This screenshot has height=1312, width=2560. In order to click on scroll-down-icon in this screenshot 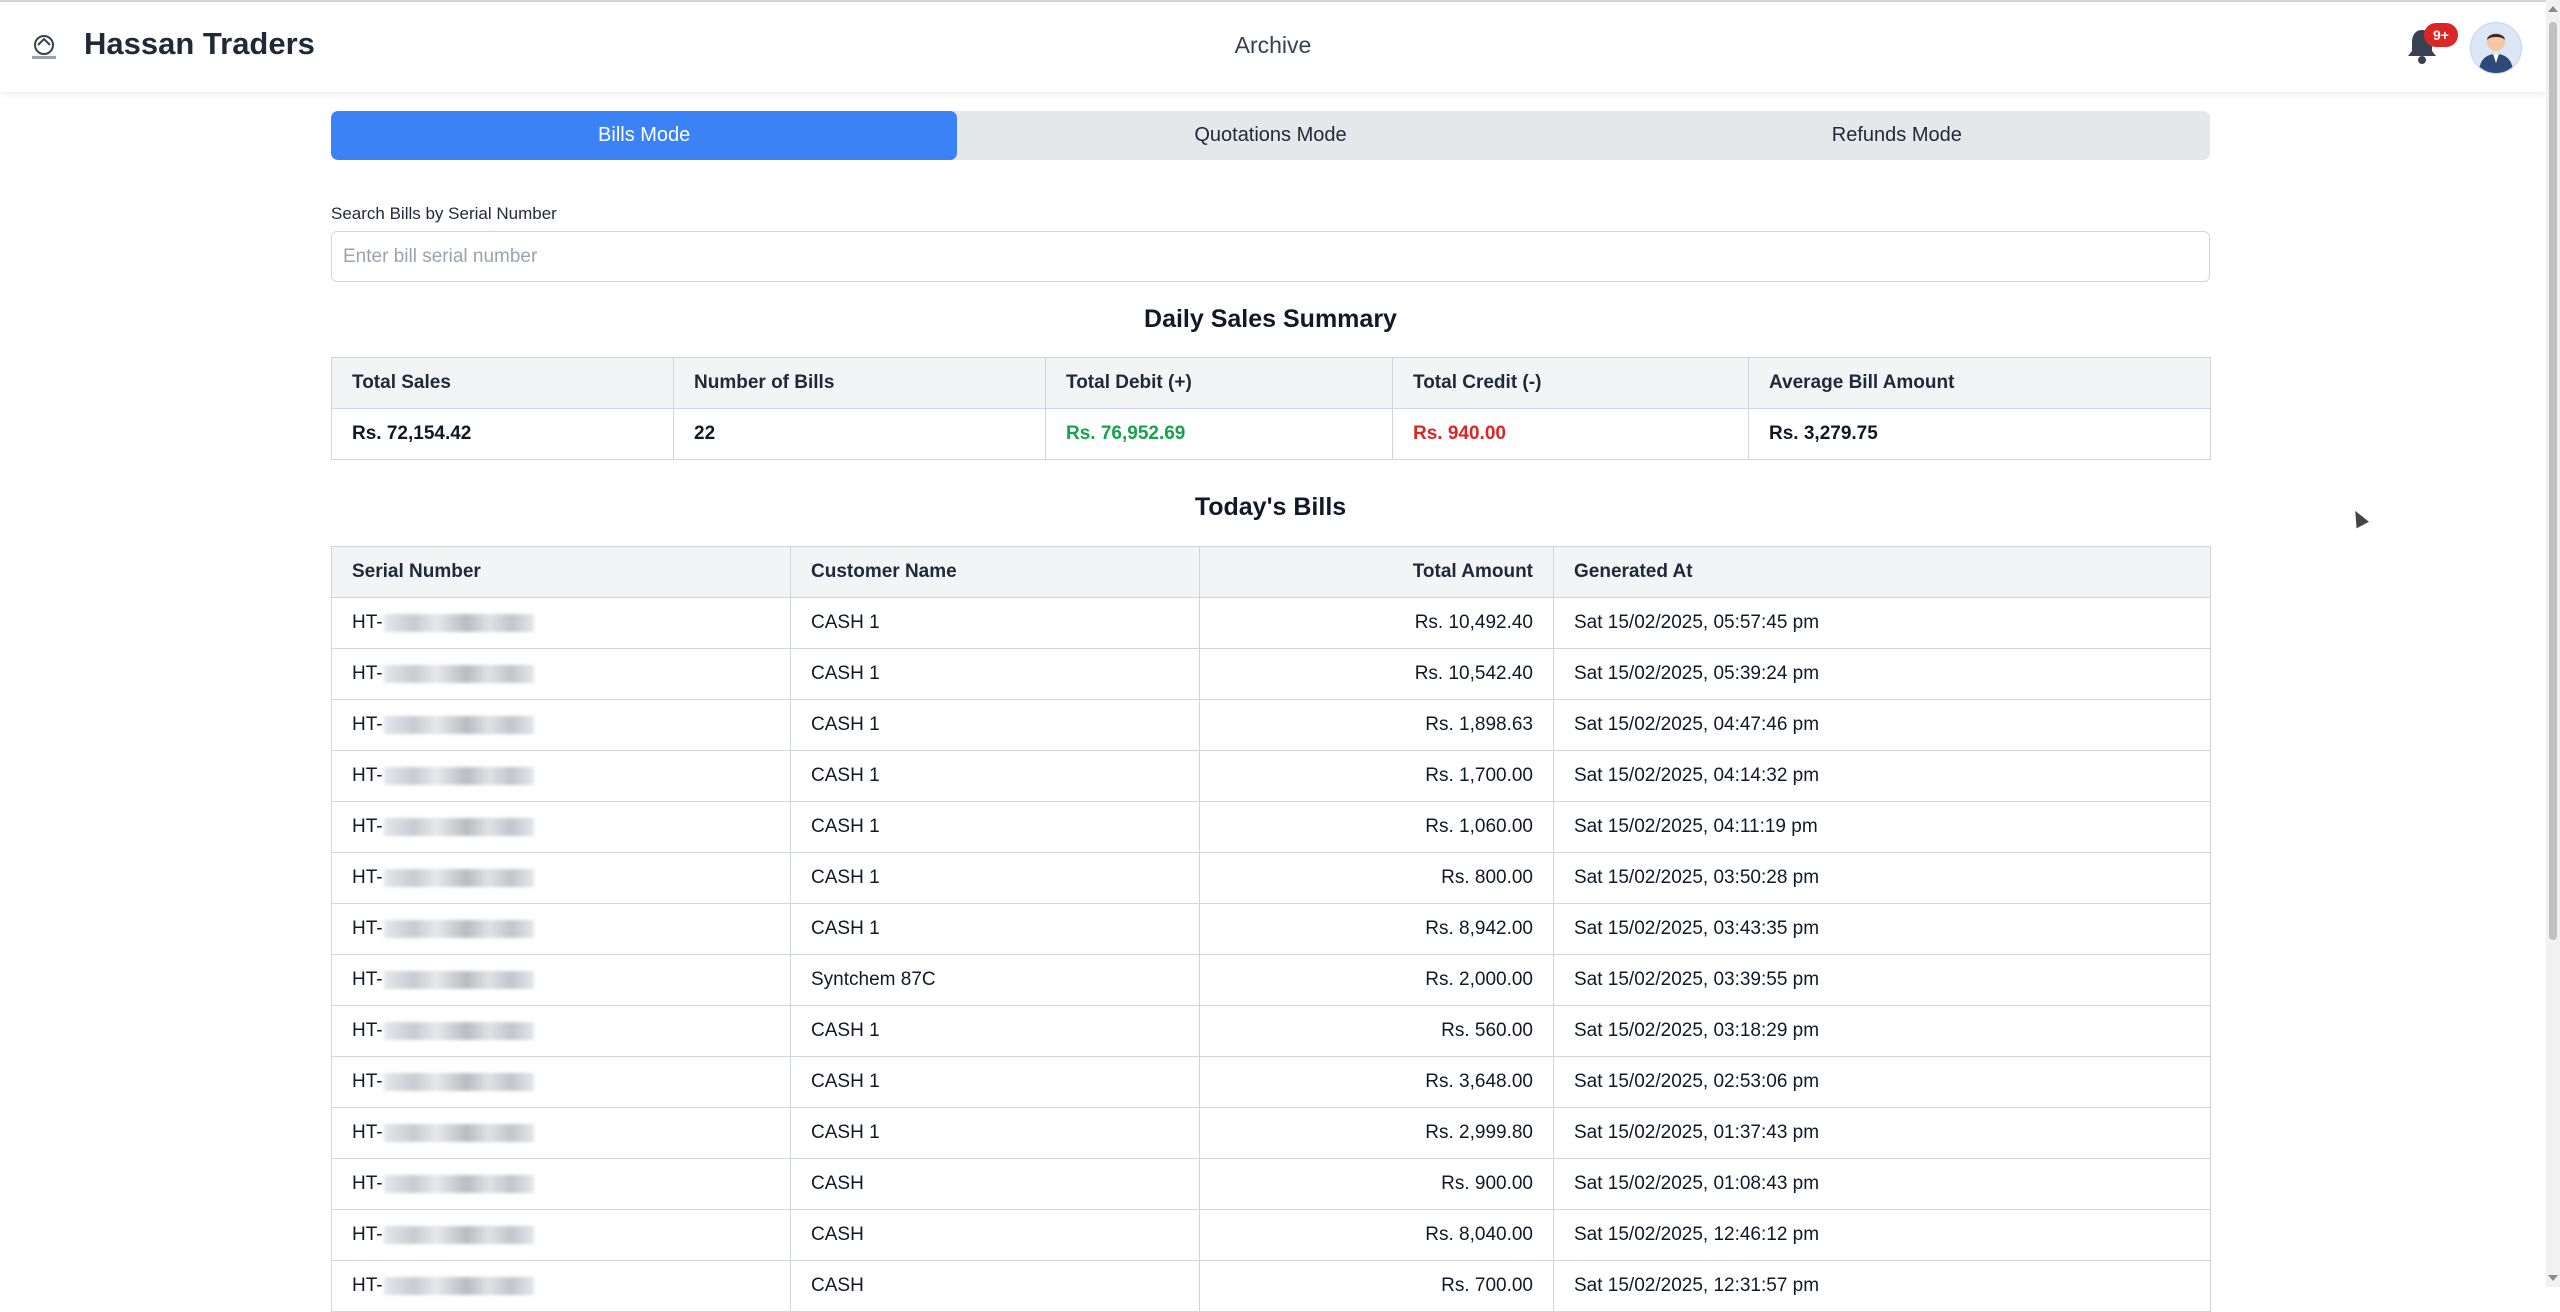, I will do `click(2553, 1278)`.